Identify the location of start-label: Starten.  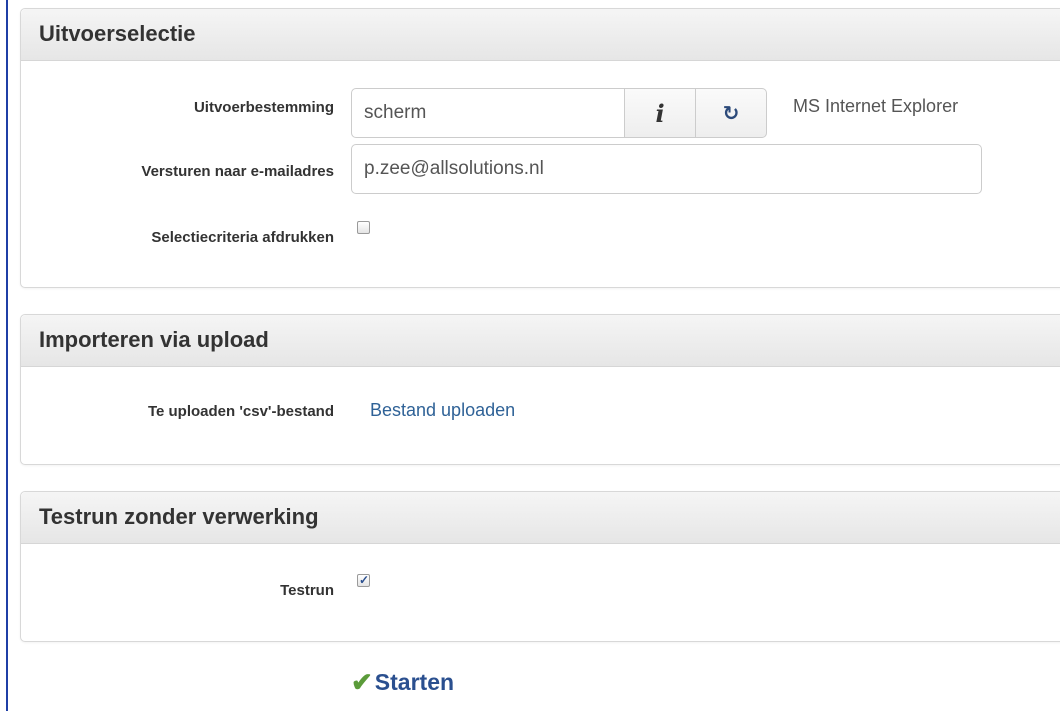
(414, 682).